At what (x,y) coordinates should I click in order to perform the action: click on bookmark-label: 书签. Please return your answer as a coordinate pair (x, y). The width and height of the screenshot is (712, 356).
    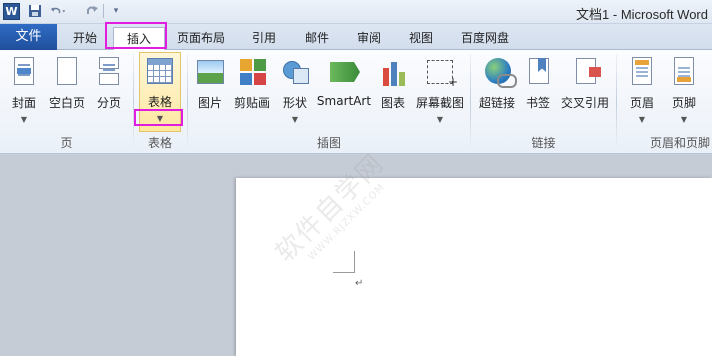
    Looking at the image, I should click on (537, 103).